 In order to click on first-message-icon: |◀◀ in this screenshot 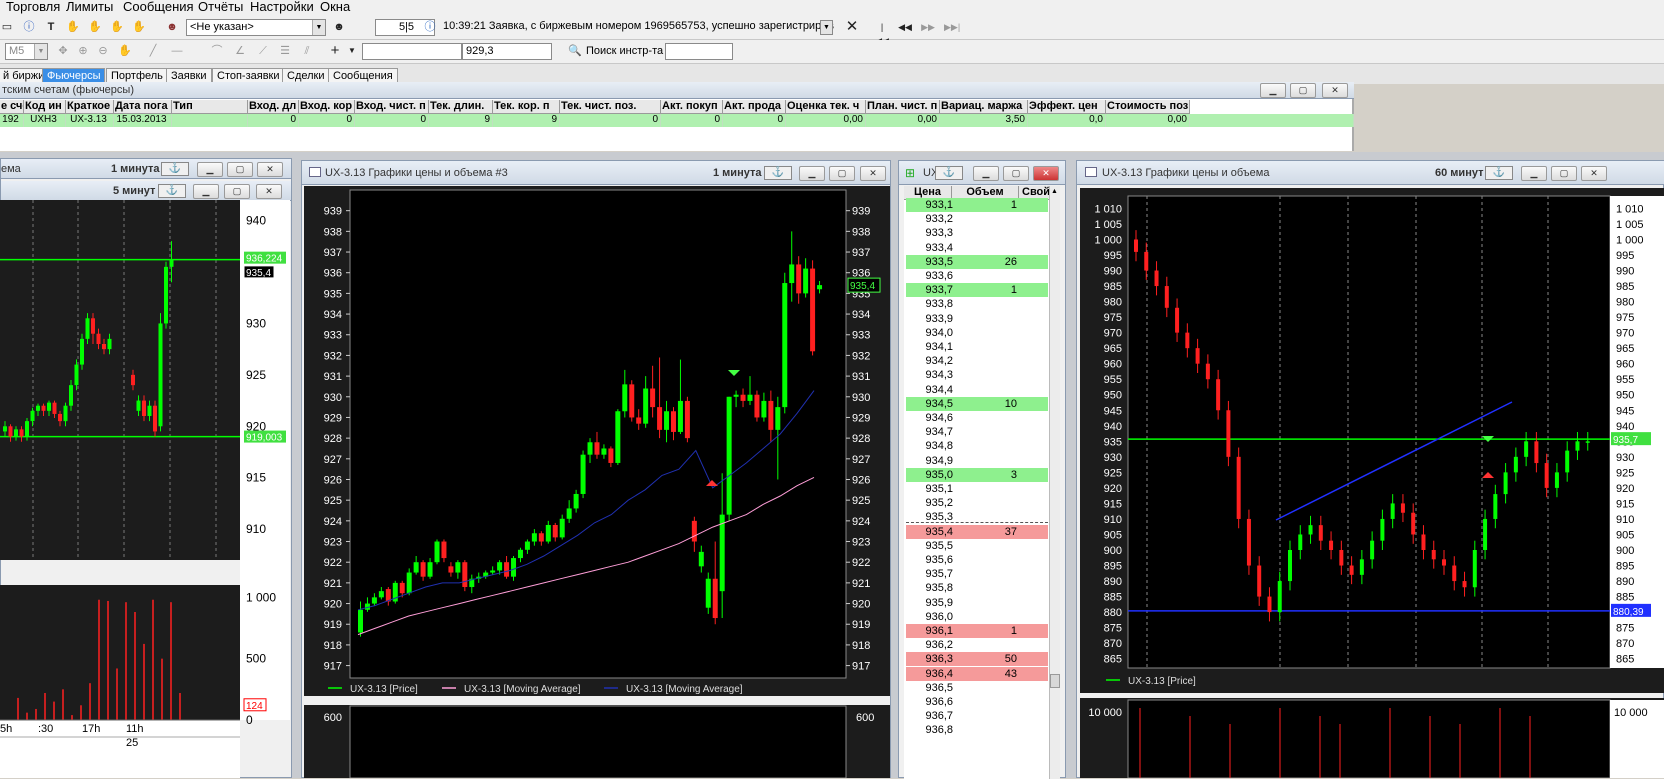, I will do `click(882, 33)`.